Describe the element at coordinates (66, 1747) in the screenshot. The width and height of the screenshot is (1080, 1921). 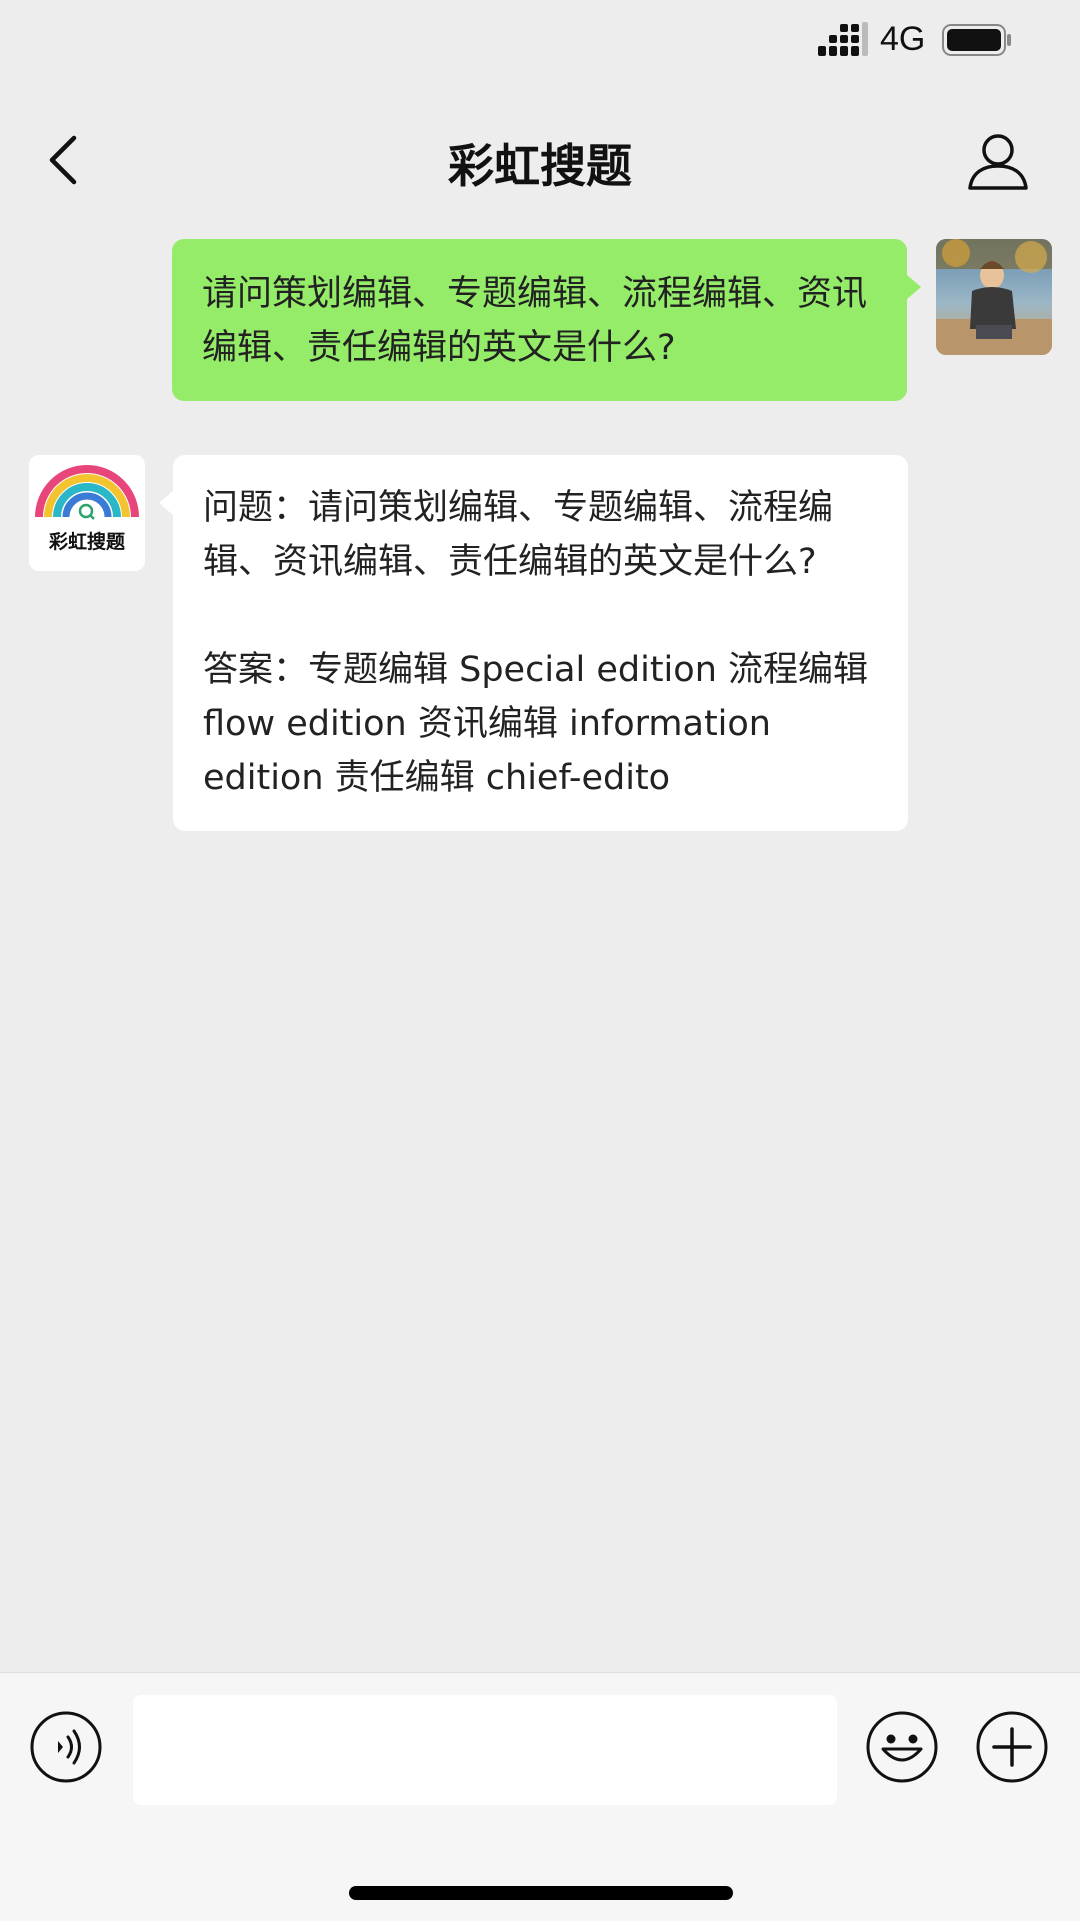
I see `voice-icon` at that location.